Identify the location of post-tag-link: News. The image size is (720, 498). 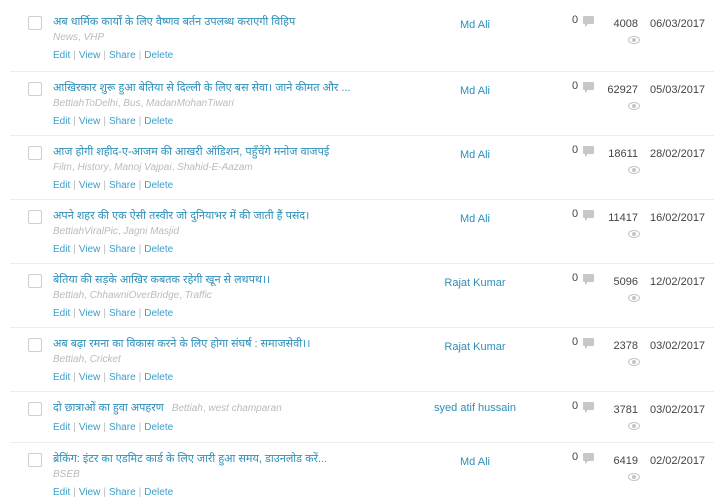
(65, 37).